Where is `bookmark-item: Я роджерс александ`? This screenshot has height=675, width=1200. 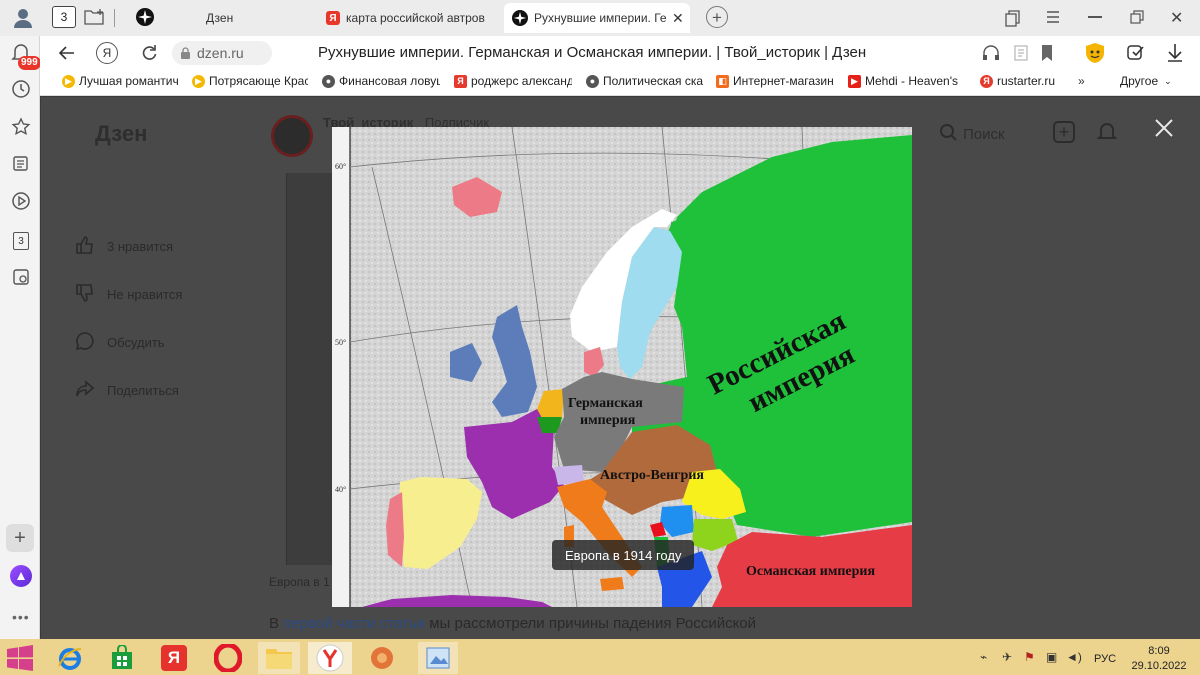
bookmark-item: Я роджерс александ is located at coordinates (513, 81).